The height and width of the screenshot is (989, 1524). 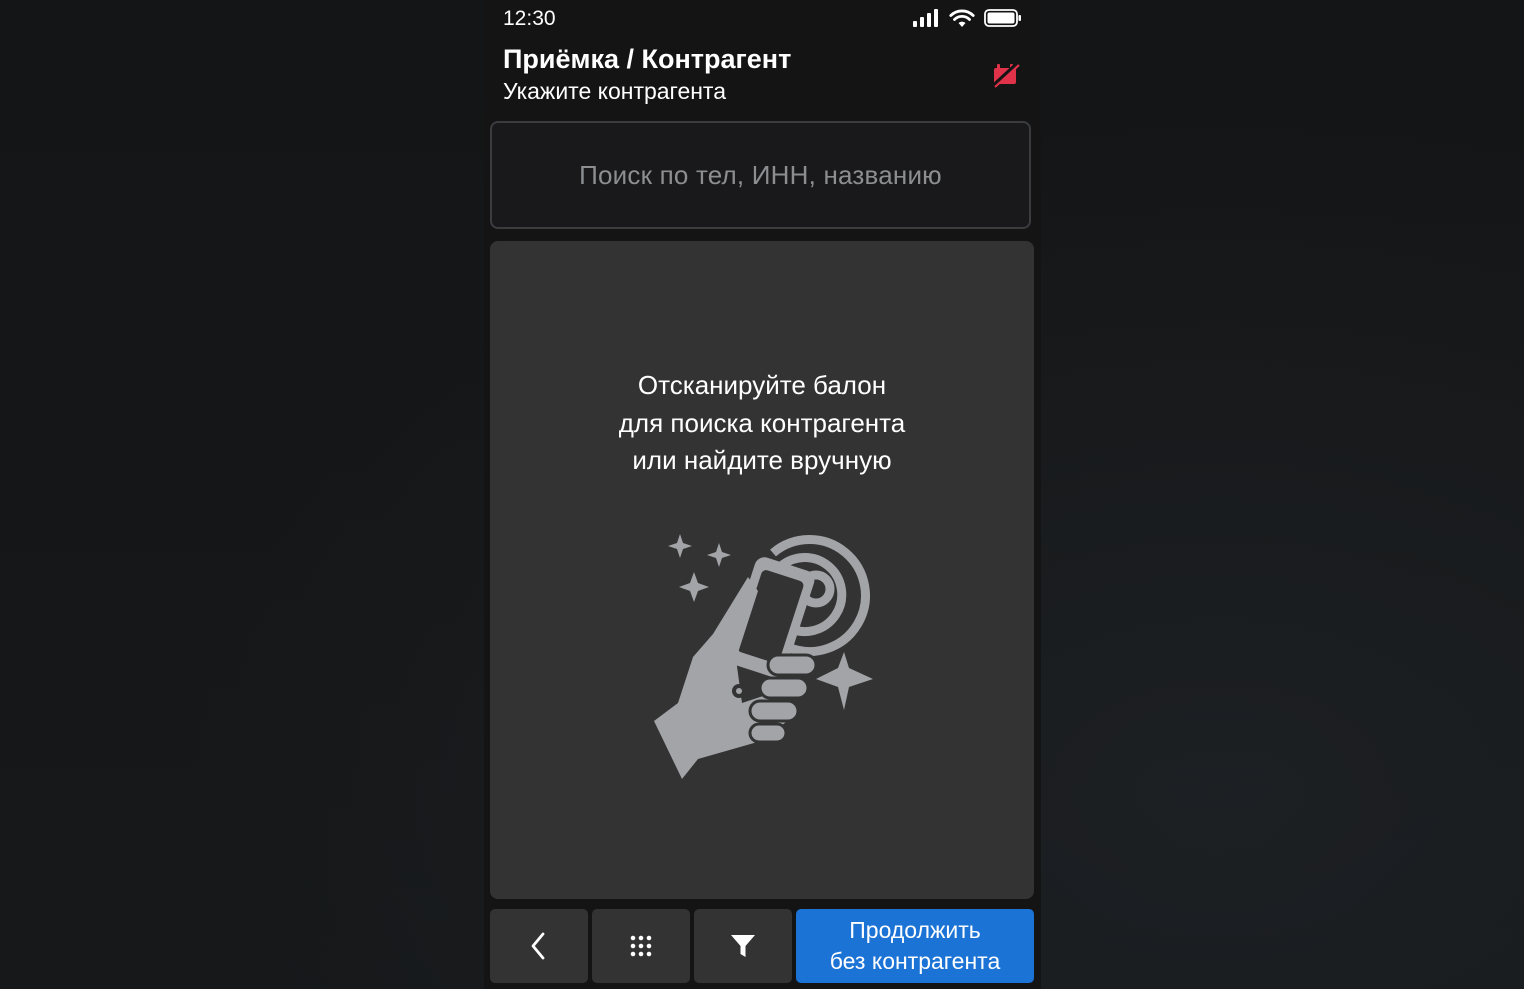 I want to click on filter-icon, so click(x=743, y=946).